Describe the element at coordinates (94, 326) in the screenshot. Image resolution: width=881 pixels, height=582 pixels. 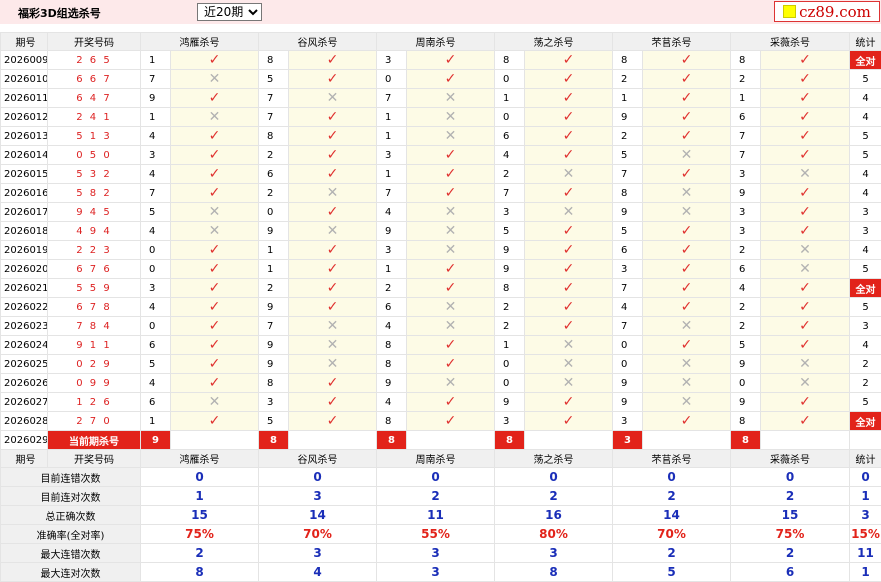
I see `draw-number: 7 8 4` at that location.